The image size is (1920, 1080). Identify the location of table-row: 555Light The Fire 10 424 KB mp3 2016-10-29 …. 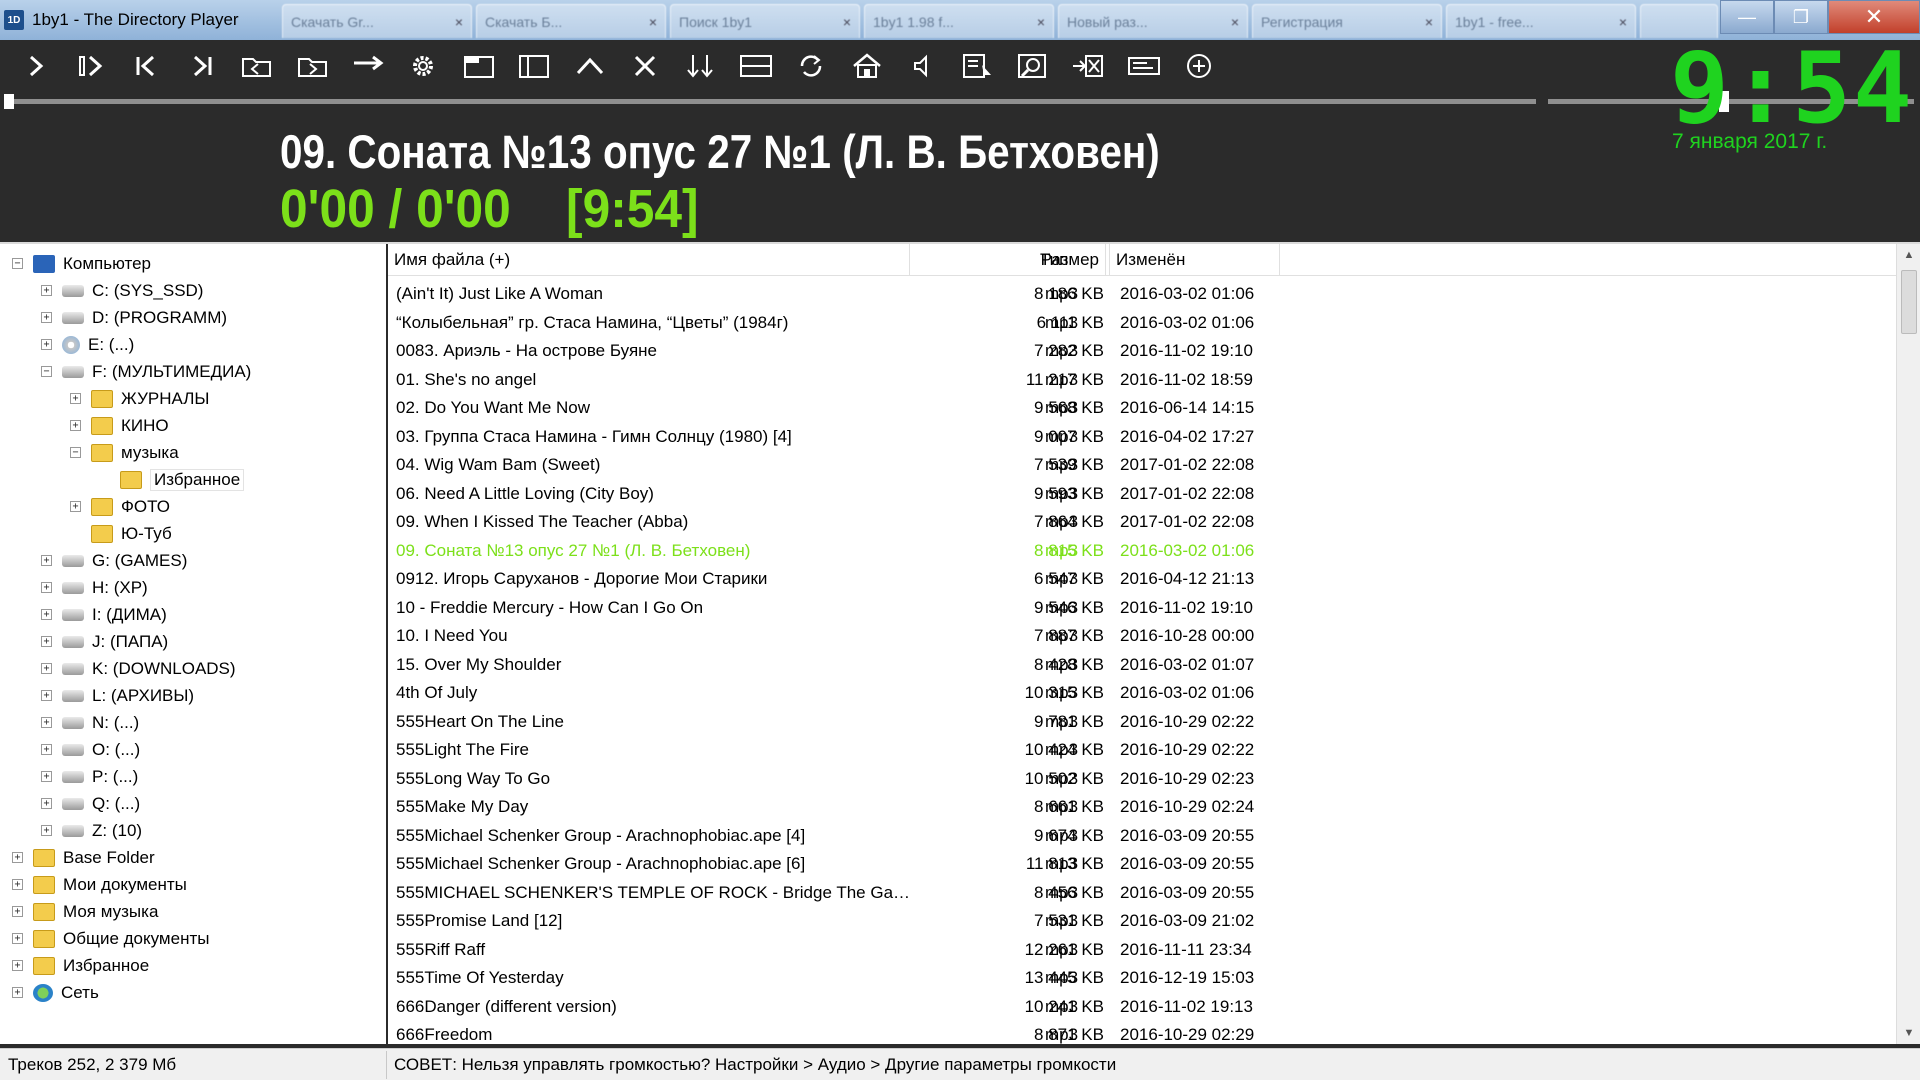
(1142, 750).